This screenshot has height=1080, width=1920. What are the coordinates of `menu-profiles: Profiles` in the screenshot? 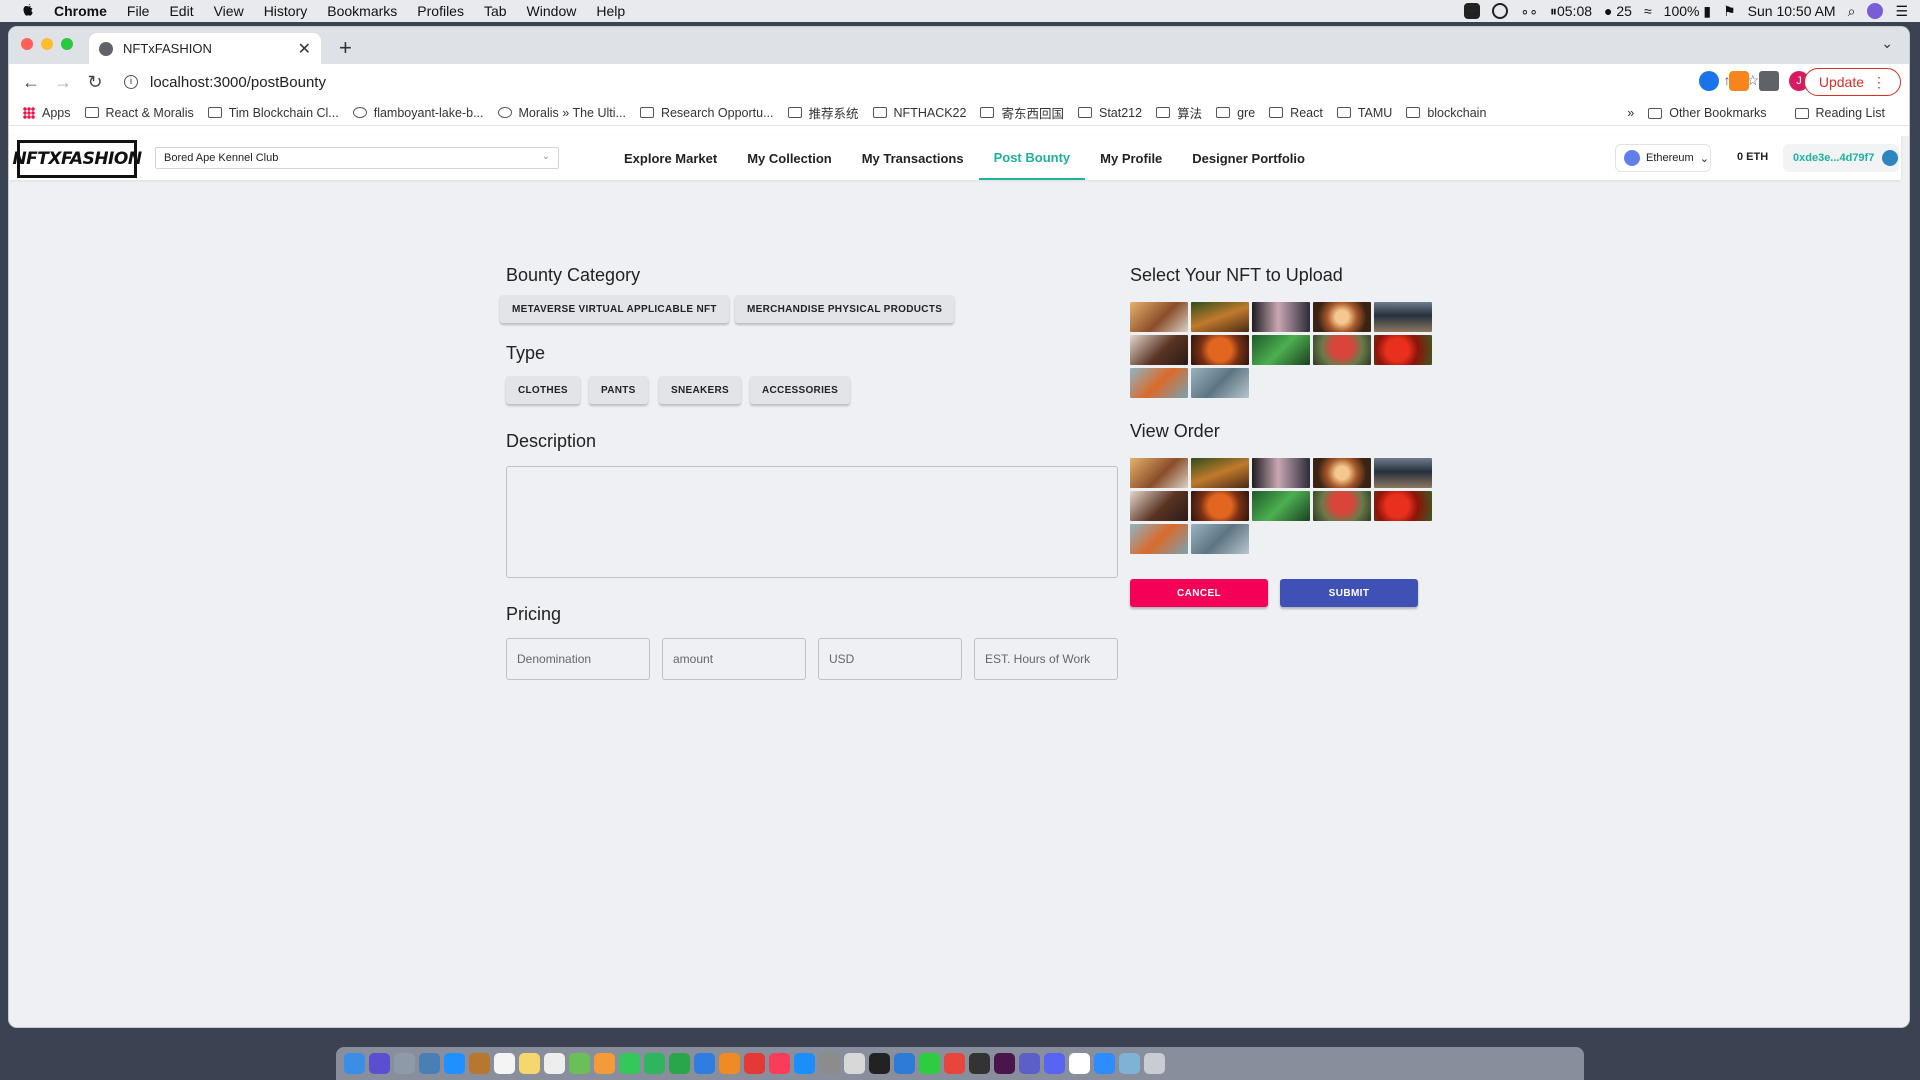 It's located at (440, 11).